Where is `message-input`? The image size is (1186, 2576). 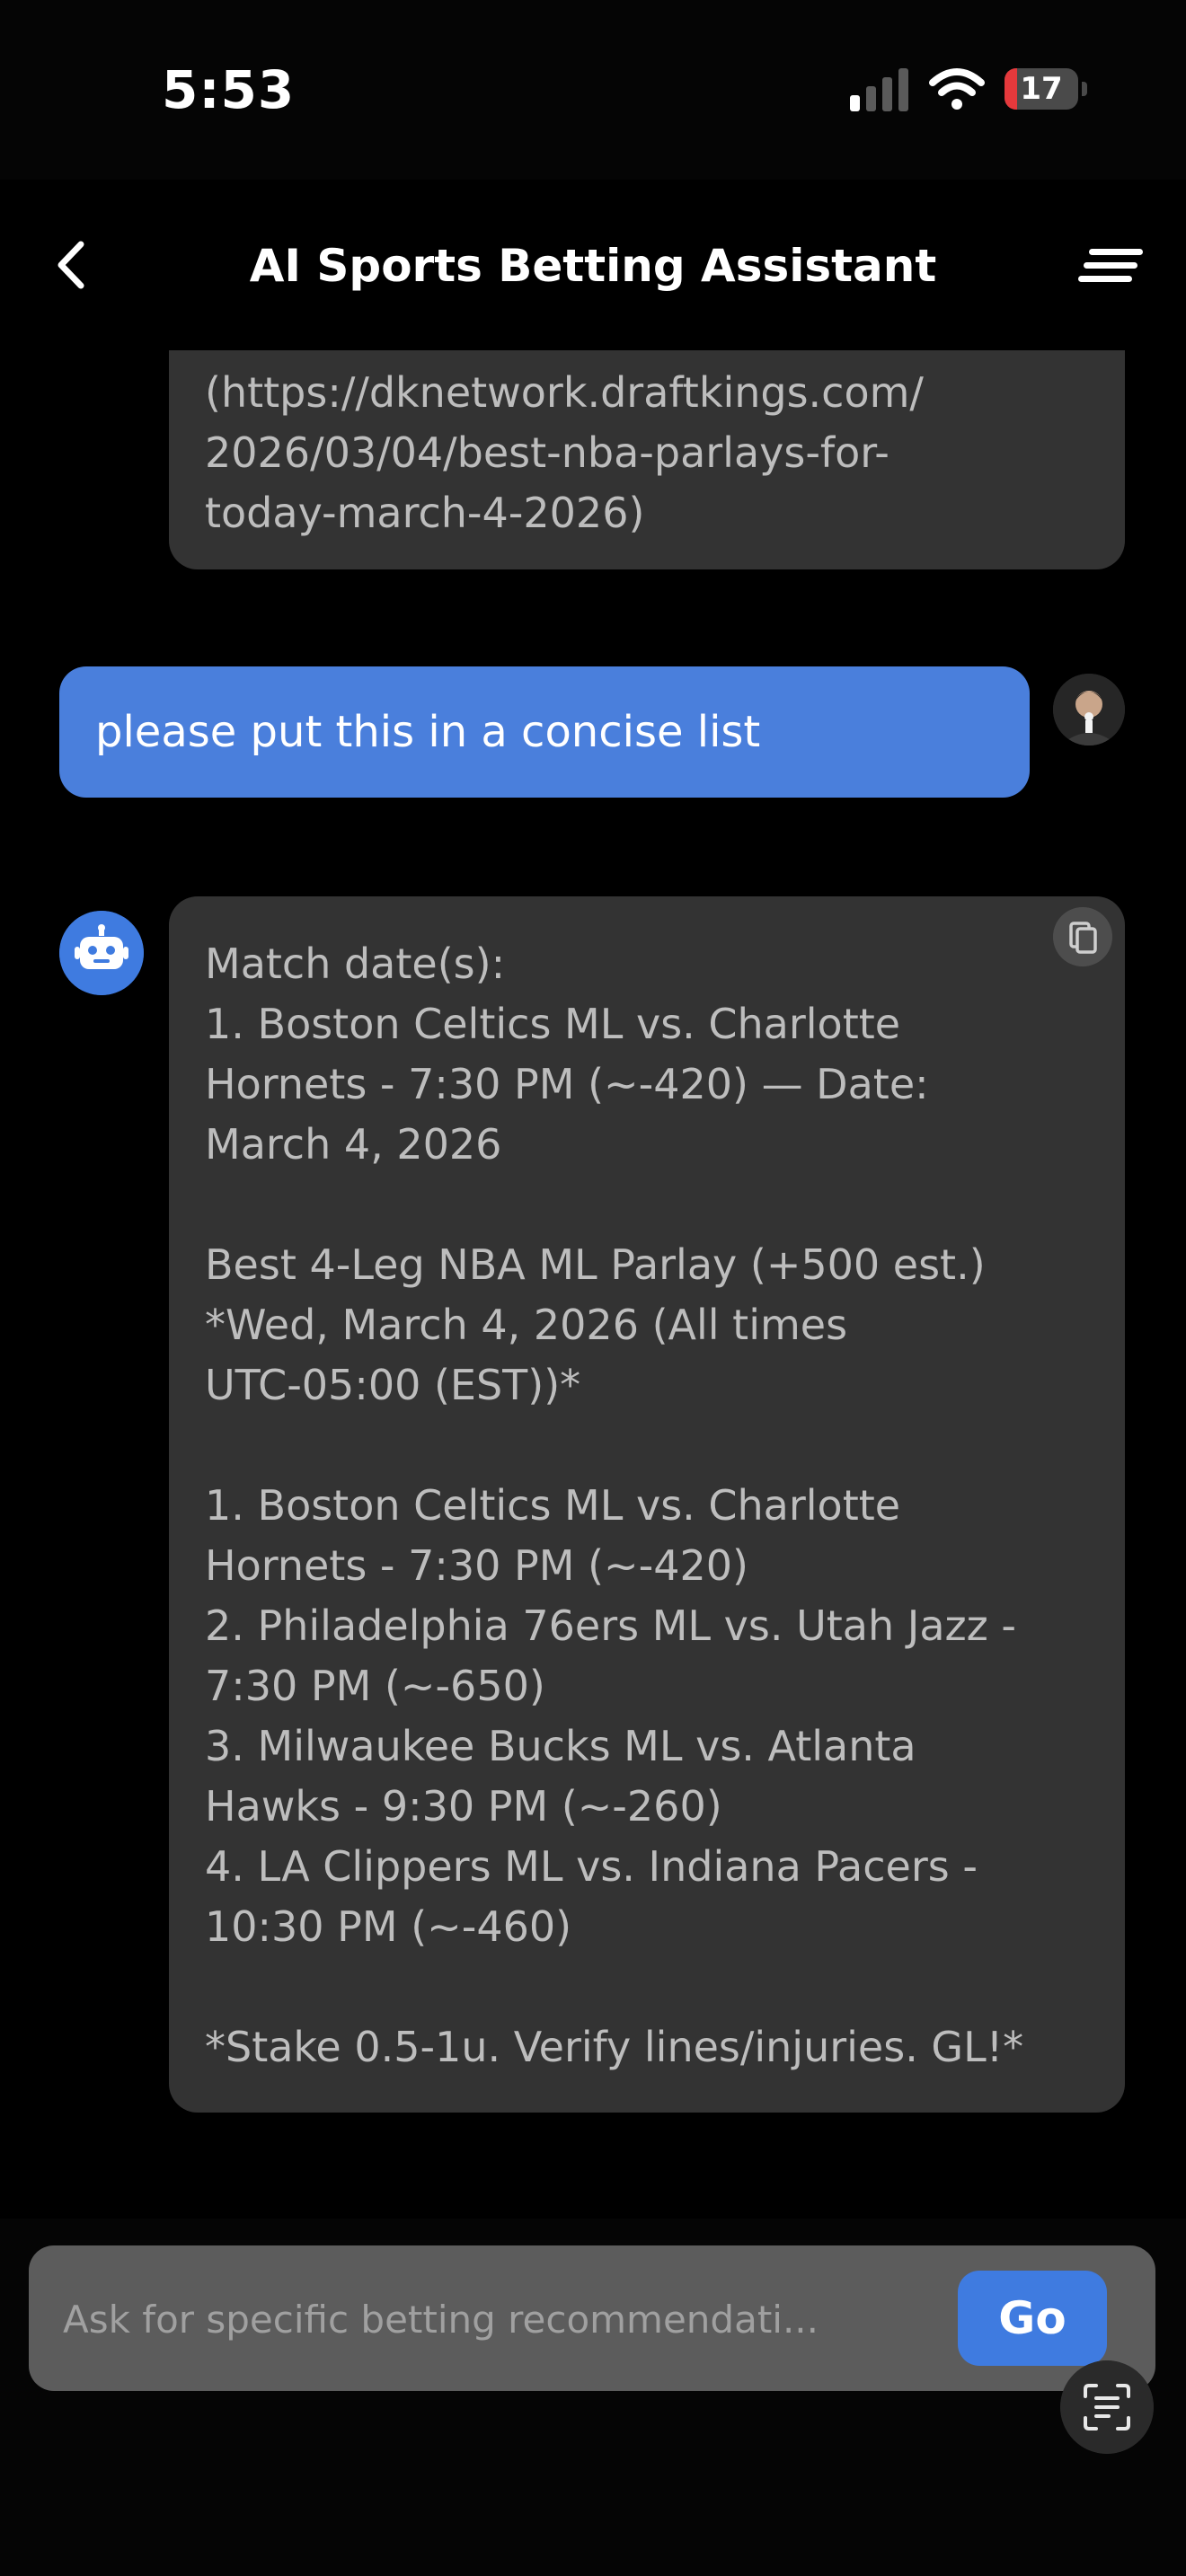
message-input is located at coordinates (494, 2319).